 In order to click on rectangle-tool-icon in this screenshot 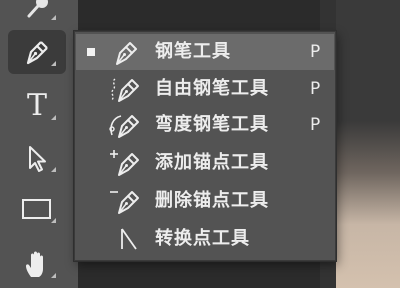, I will do `click(36, 209)`.